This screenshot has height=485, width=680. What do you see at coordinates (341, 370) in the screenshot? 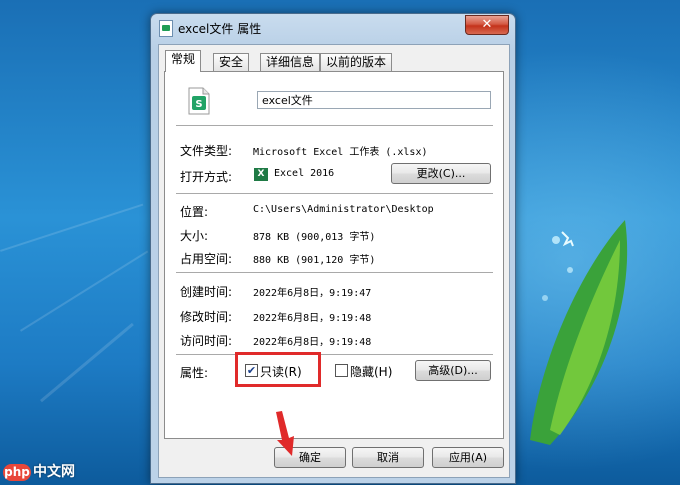
I see `hidden-checkbox` at bounding box center [341, 370].